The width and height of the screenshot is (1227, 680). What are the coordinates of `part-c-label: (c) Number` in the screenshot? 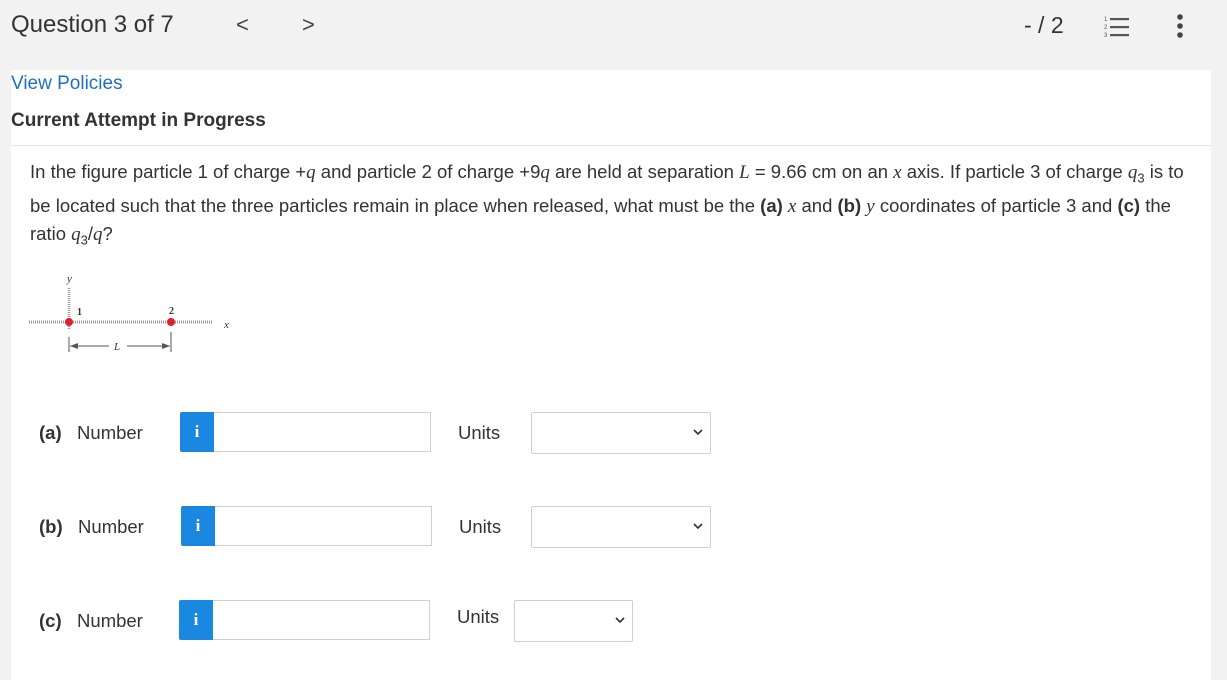 It's located at (91, 620).